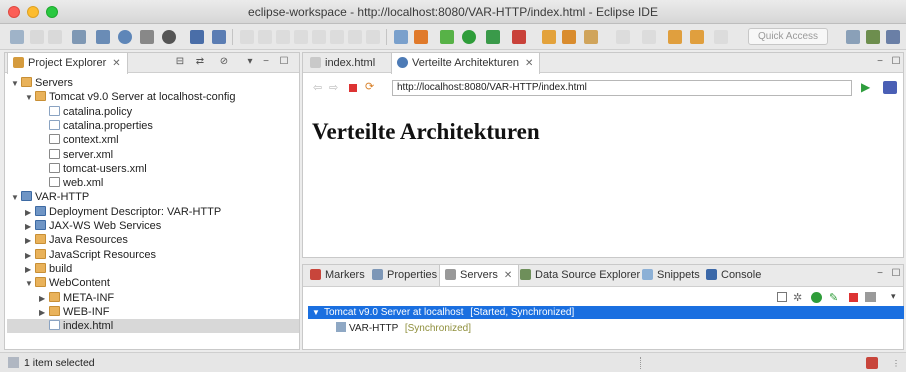  Describe the element at coordinates (103, 37) in the screenshot. I see `debug-icon` at that location.